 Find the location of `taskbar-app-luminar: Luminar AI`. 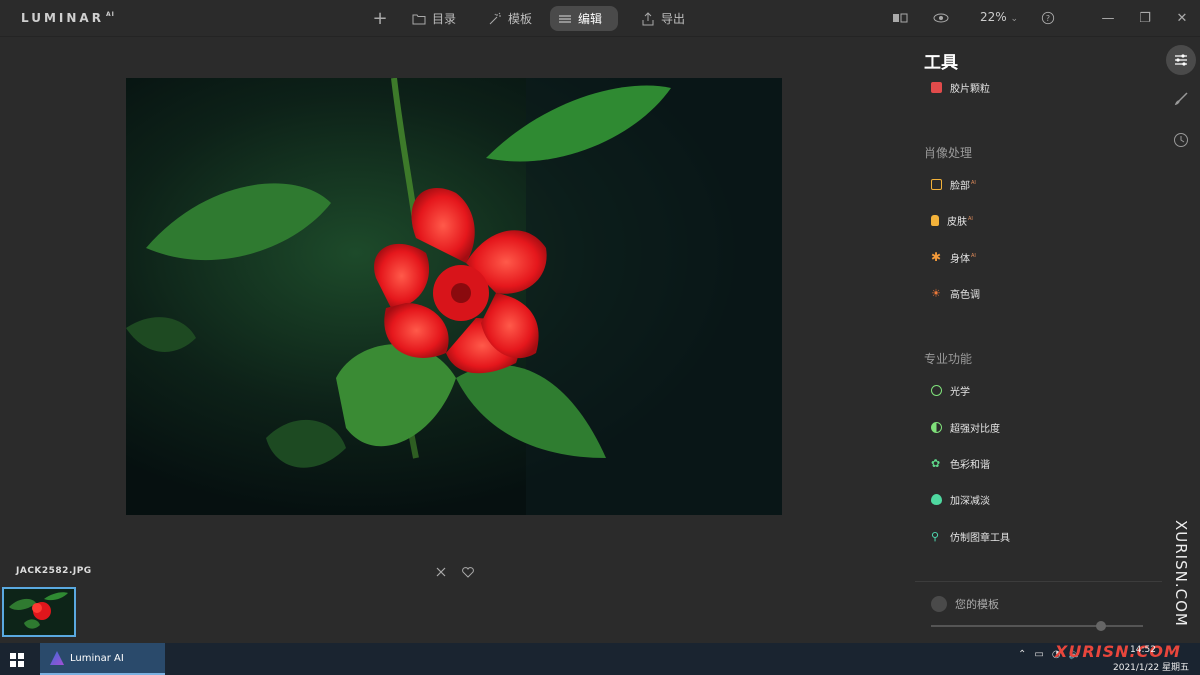

taskbar-app-luminar: Luminar AI is located at coordinates (102, 659).